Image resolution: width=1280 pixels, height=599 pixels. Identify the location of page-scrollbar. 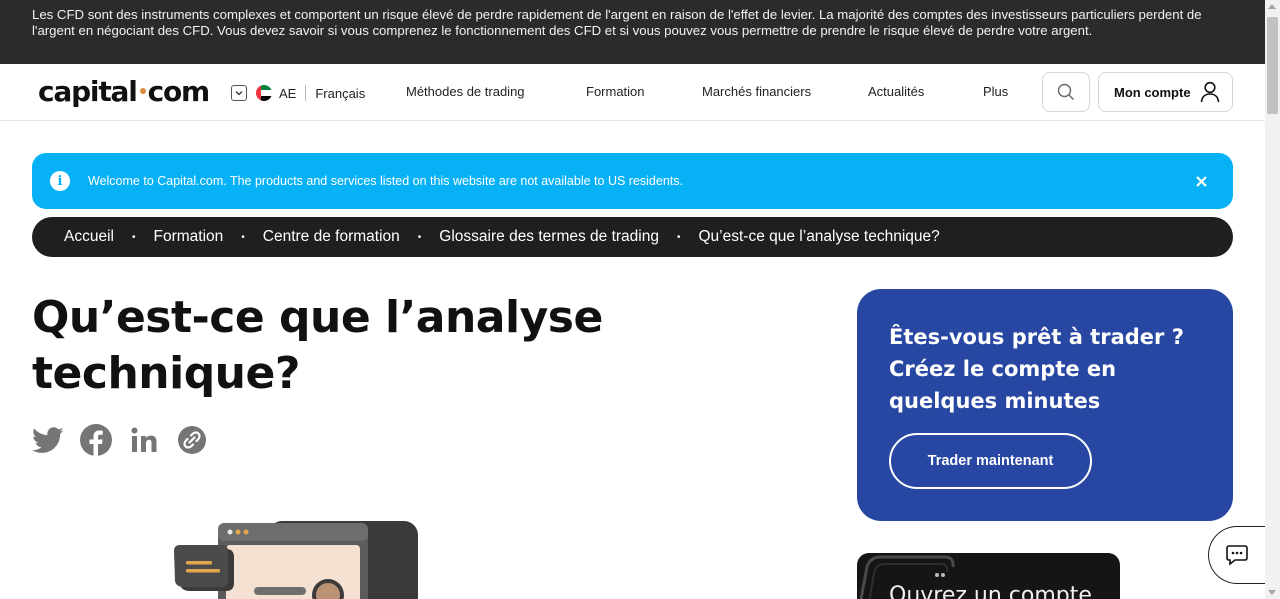
(1272, 299).